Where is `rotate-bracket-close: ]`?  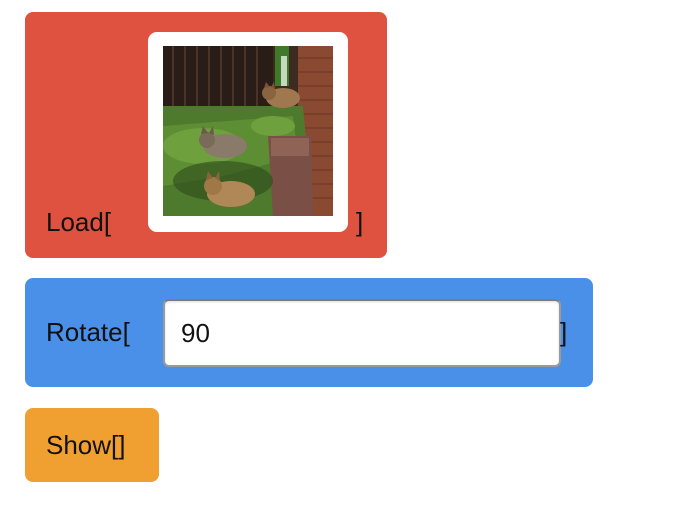
rotate-bracket-close: ] is located at coordinates (564, 332).